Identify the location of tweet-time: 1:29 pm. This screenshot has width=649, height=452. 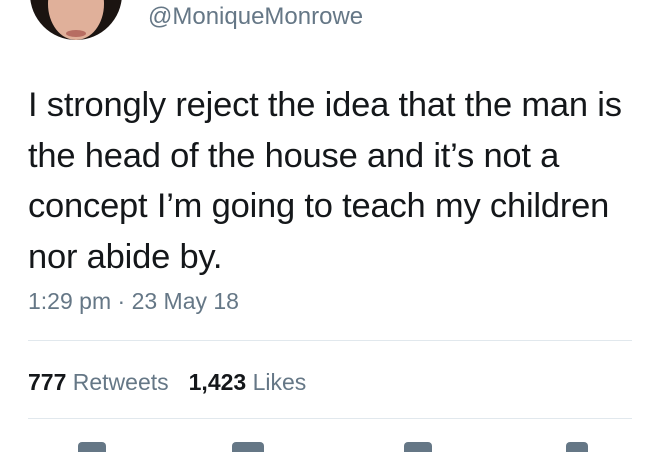
(70, 301).